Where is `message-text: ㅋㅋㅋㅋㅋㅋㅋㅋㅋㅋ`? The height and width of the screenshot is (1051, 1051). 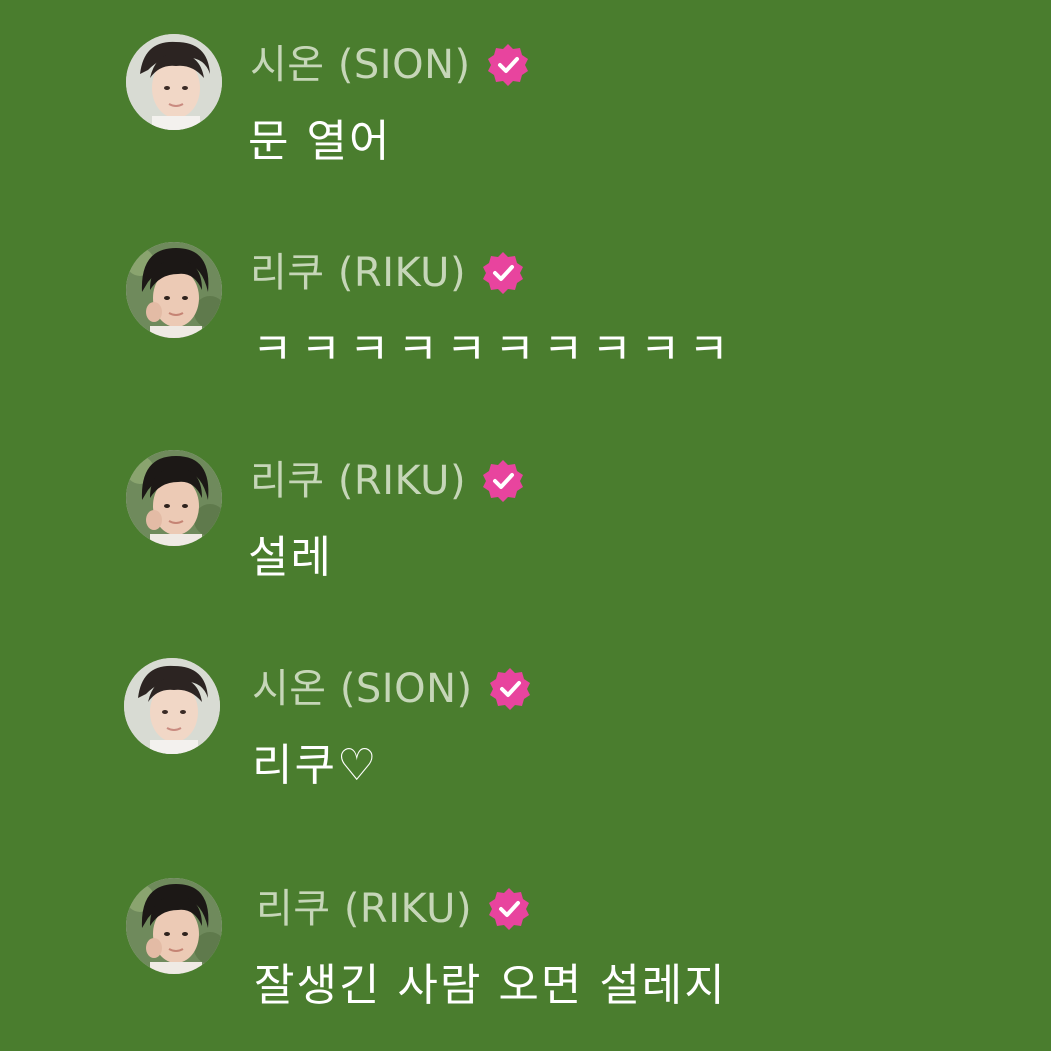
message-text: ㅋㅋㅋㅋㅋㅋㅋㅋㅋㅋ is located at coordinates (494, 349).